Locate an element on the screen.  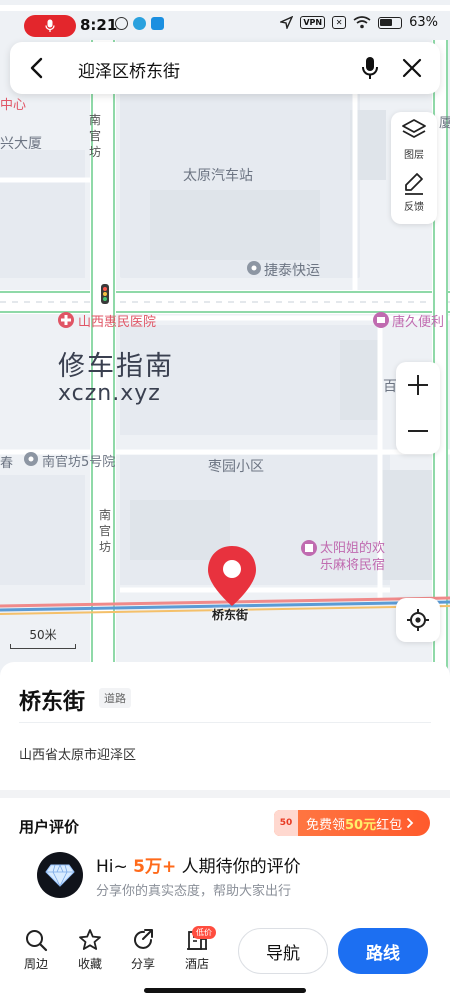
map-label-right-top: 厦 is located at coordinates (444, 123).